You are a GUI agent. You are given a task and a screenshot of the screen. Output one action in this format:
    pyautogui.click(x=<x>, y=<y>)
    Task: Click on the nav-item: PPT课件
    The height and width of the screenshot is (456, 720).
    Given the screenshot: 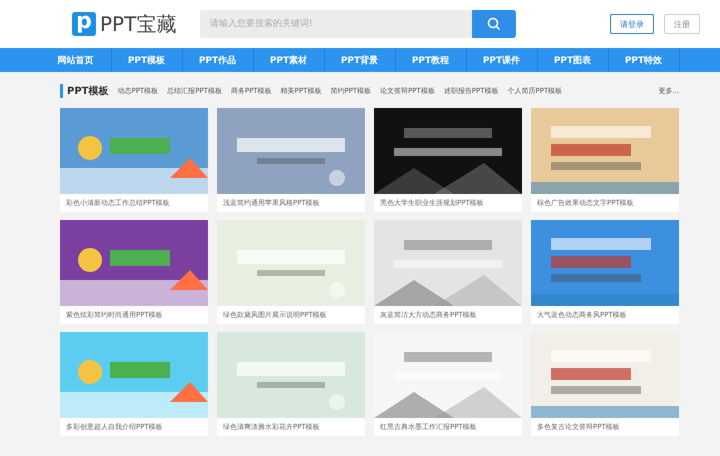 What is the action you would take?
    pyautogui.click(x=502, y=60)
    